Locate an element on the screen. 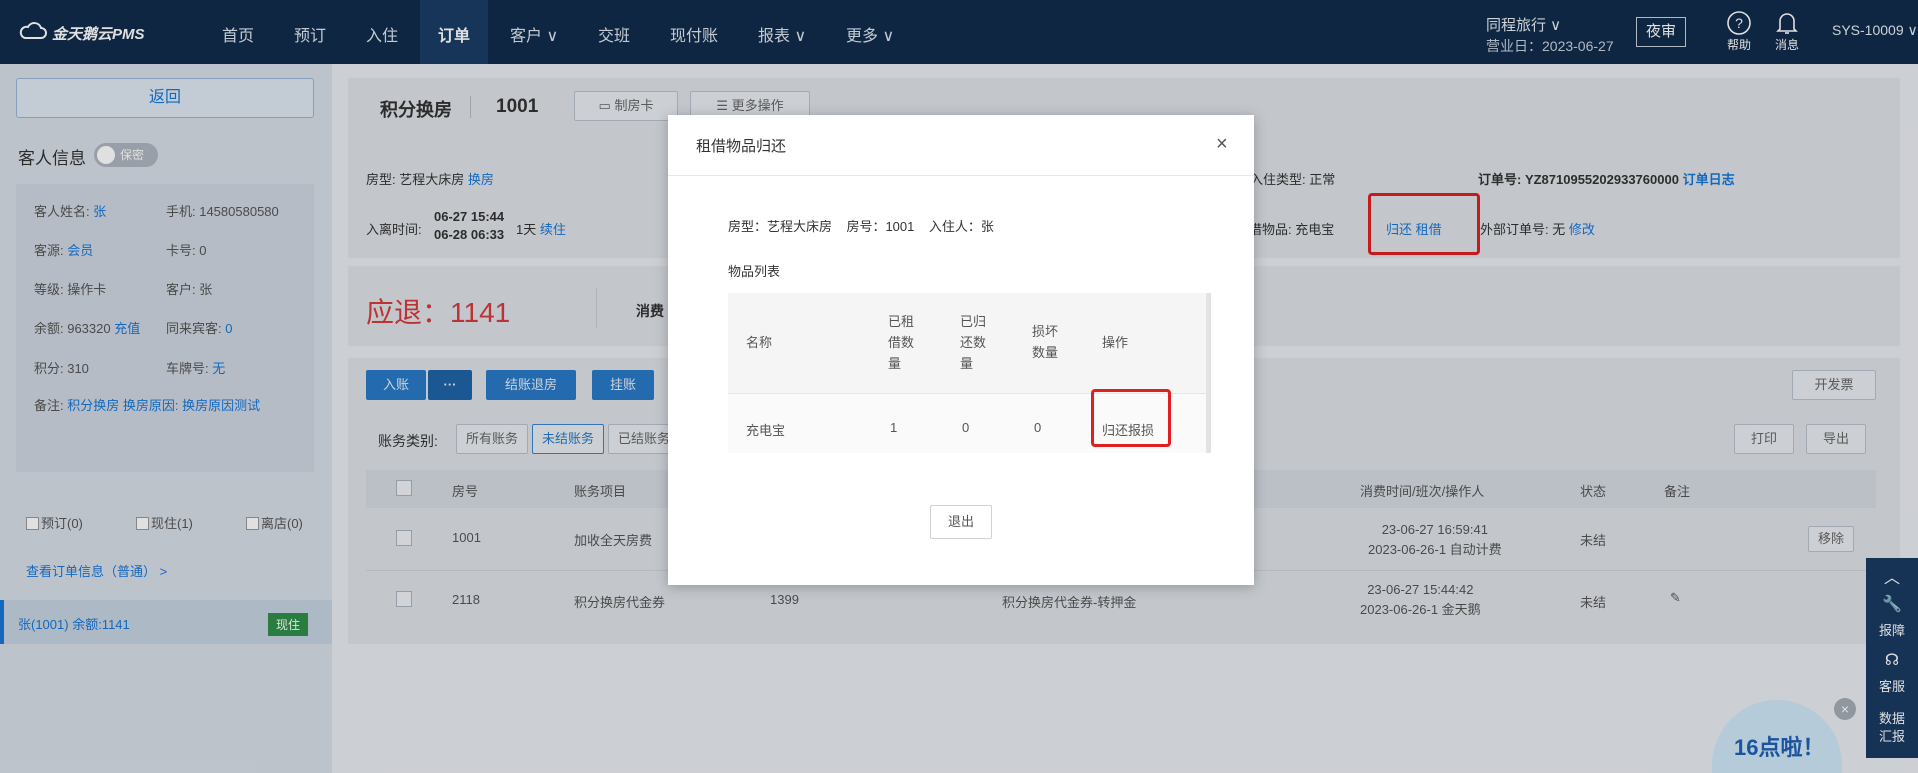 The height and width of the screenshot is (773, 1918). dialog-info: 房型：艺程大床房 房号：1001 入住人：张 is located at coordinates (861, 226).